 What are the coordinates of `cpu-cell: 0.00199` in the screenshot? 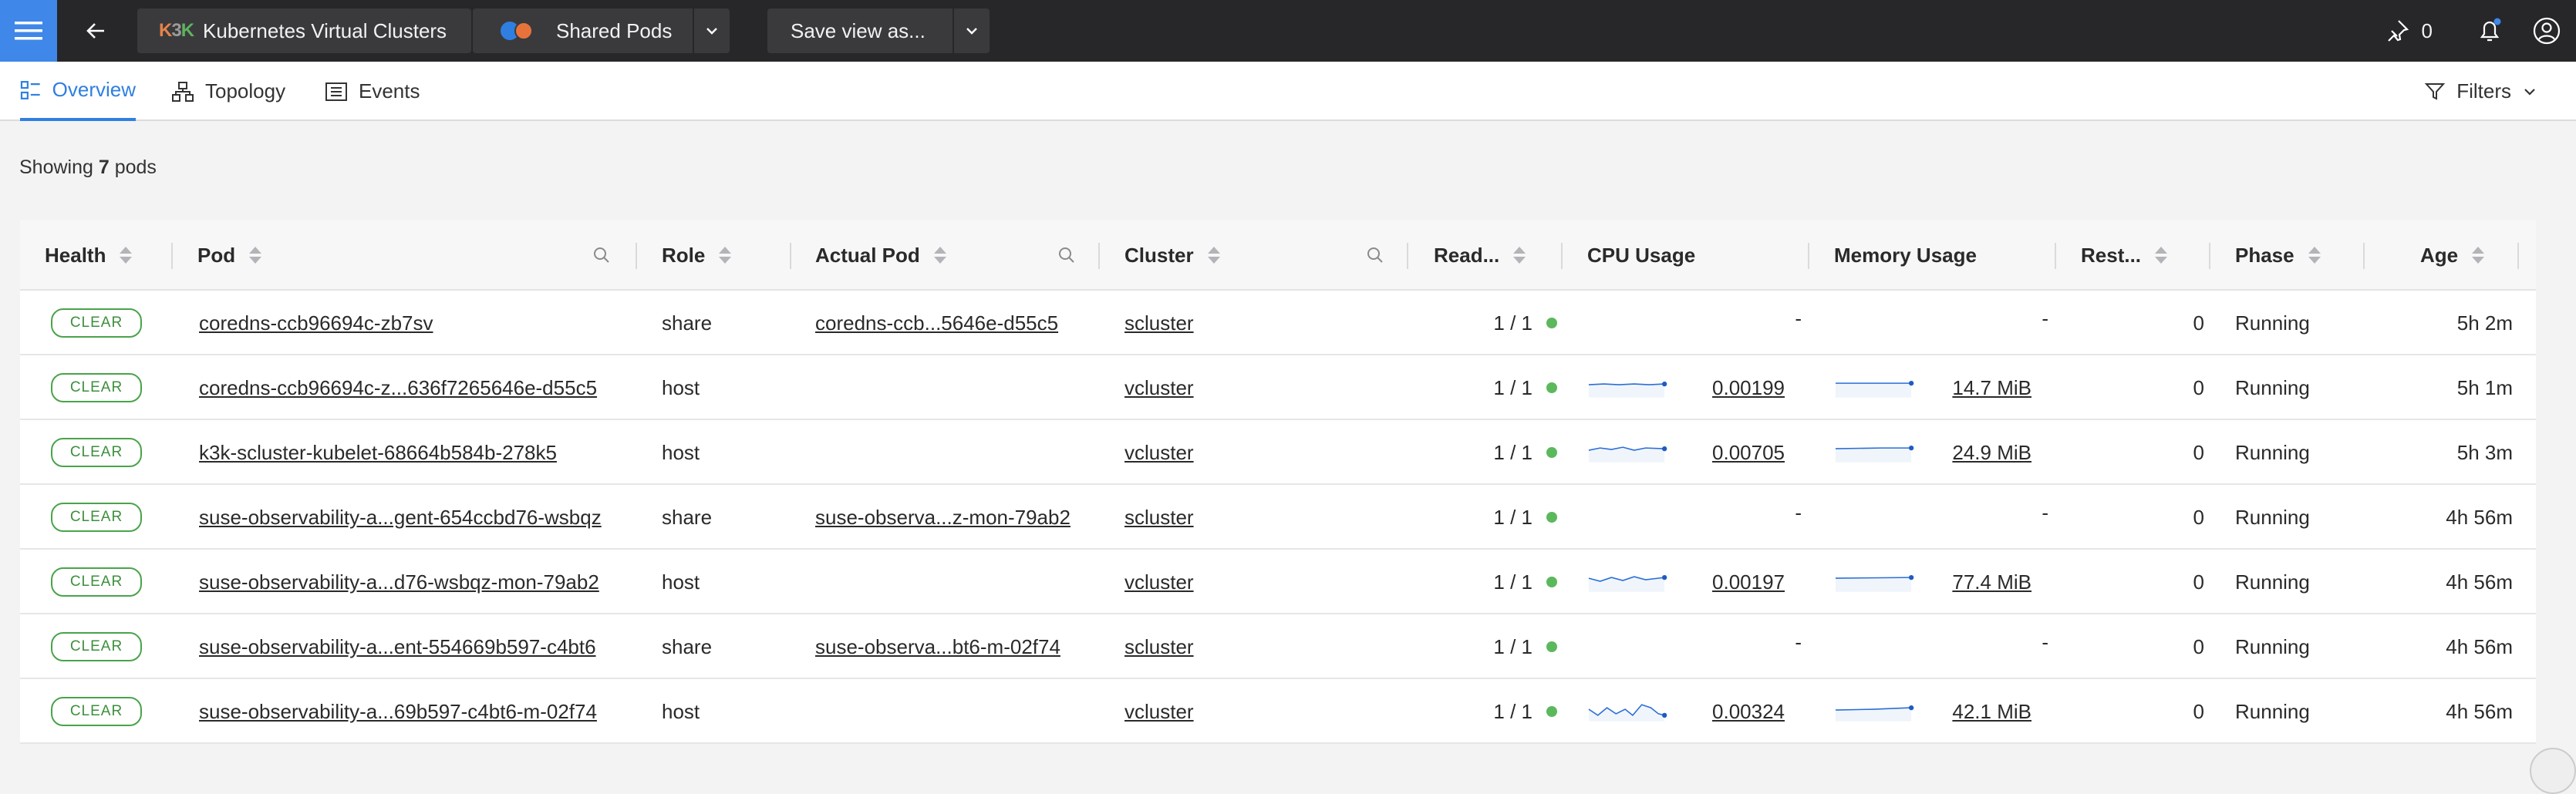 It's located at (1731, 387).